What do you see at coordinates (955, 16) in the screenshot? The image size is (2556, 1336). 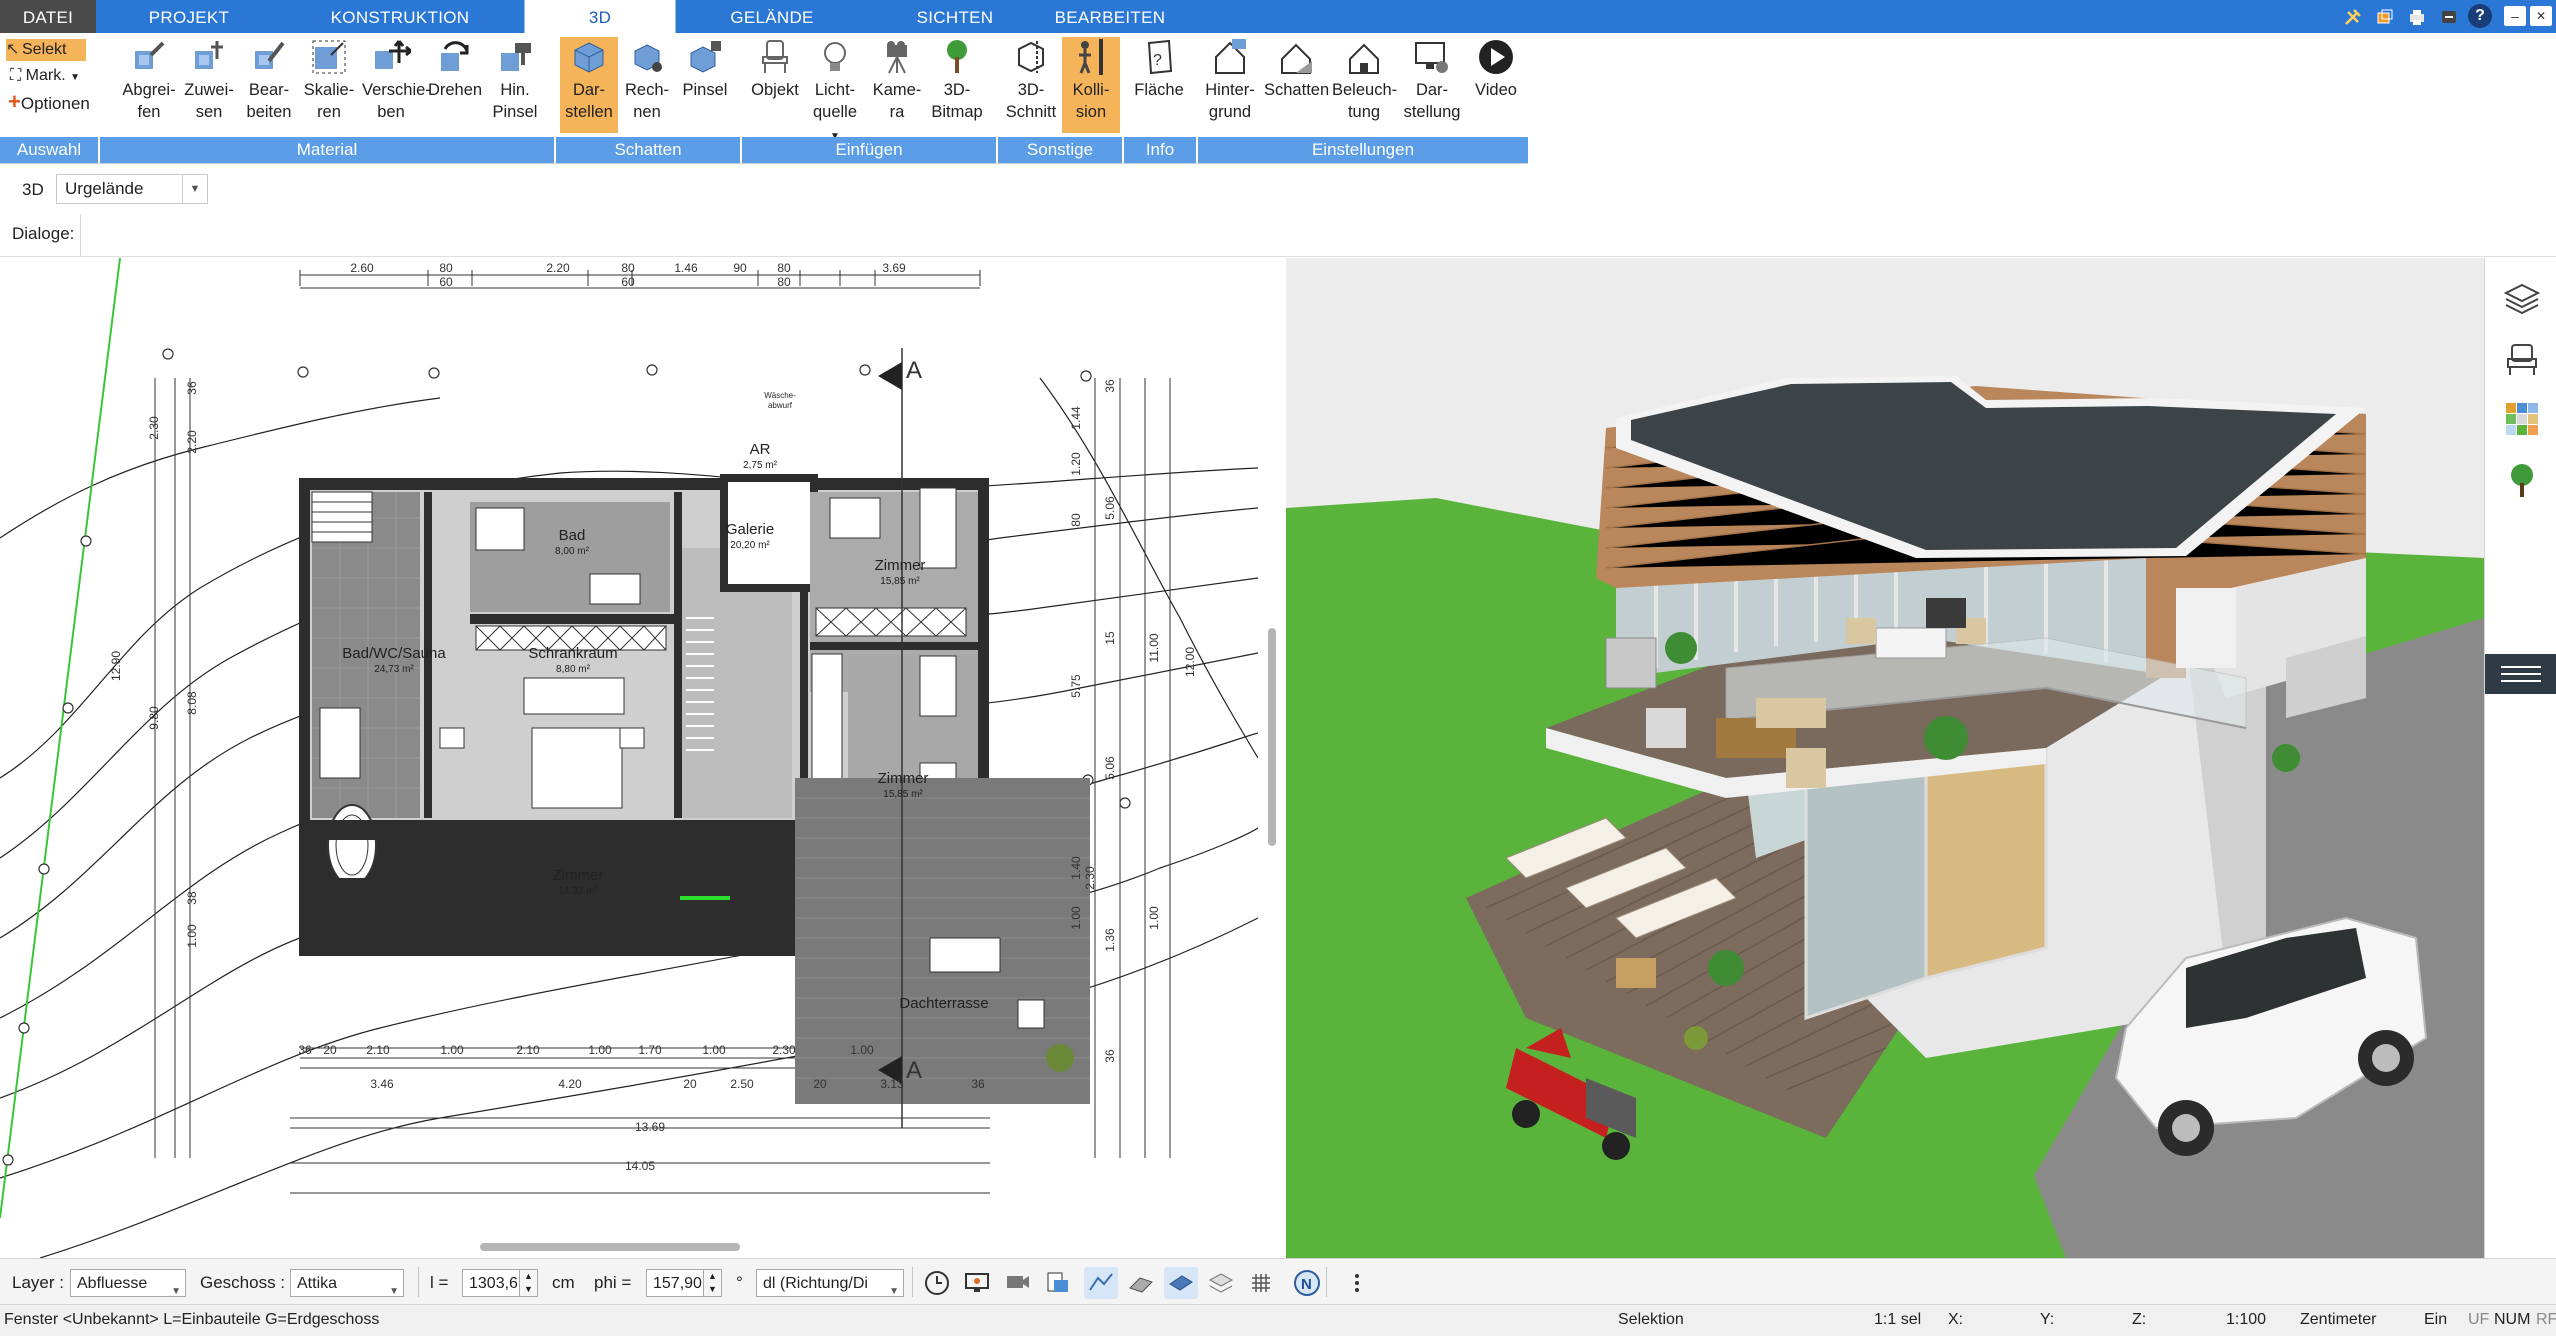 I see `tab-sichten: SICHTEN` at bounding box center [955, 16].